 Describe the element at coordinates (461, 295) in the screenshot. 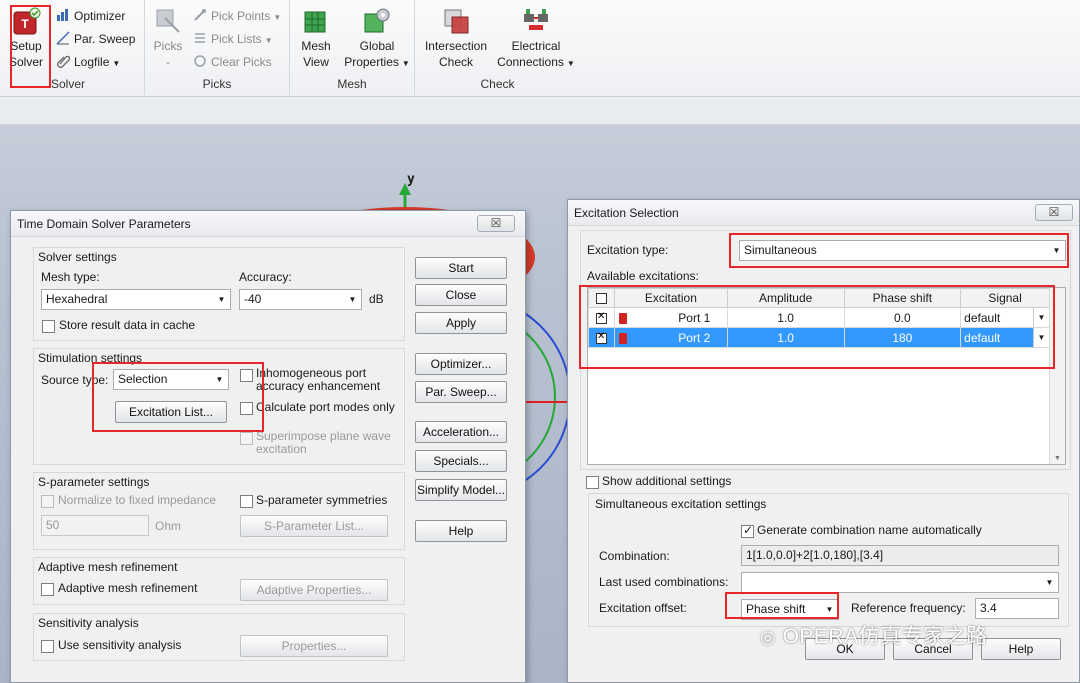

I see `close-dialog-button: Close` at that location.